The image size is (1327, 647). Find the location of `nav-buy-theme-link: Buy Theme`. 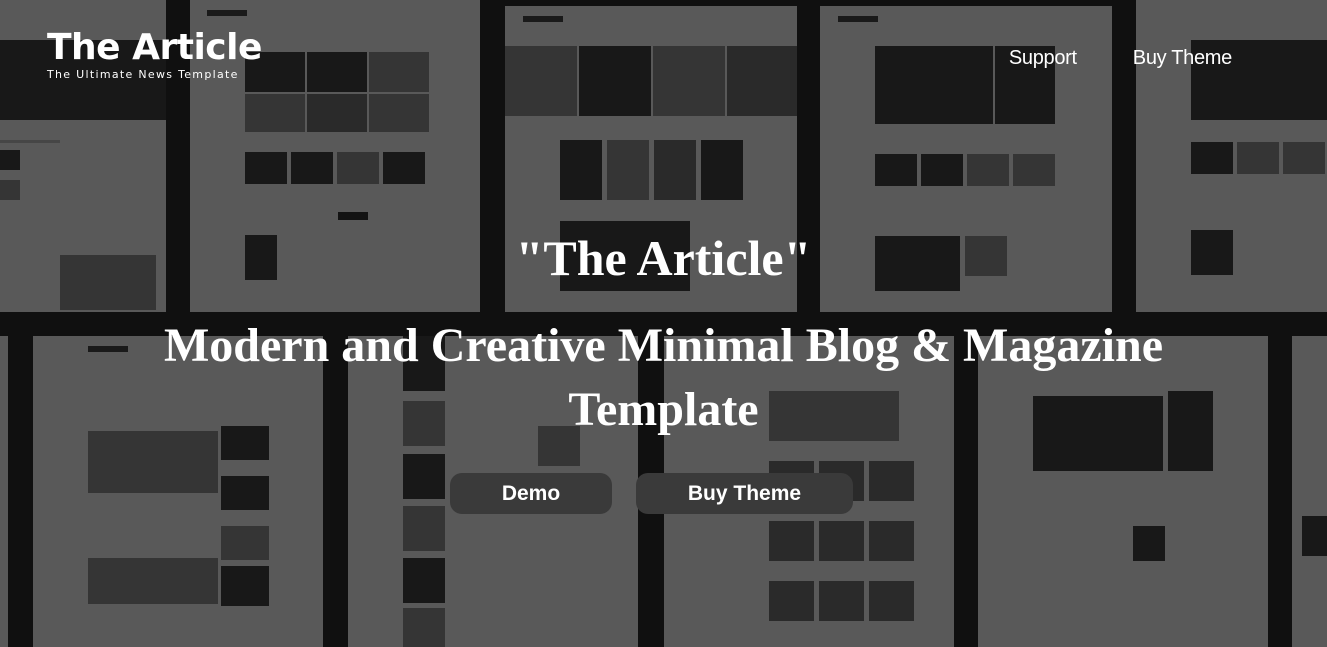

nav-buy-theme-link: Buy Theme is located at coordinates (1183, 58).